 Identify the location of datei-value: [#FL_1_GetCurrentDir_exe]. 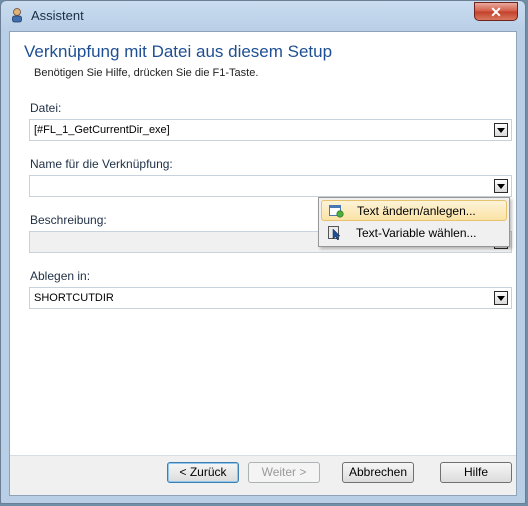
(102, 130).